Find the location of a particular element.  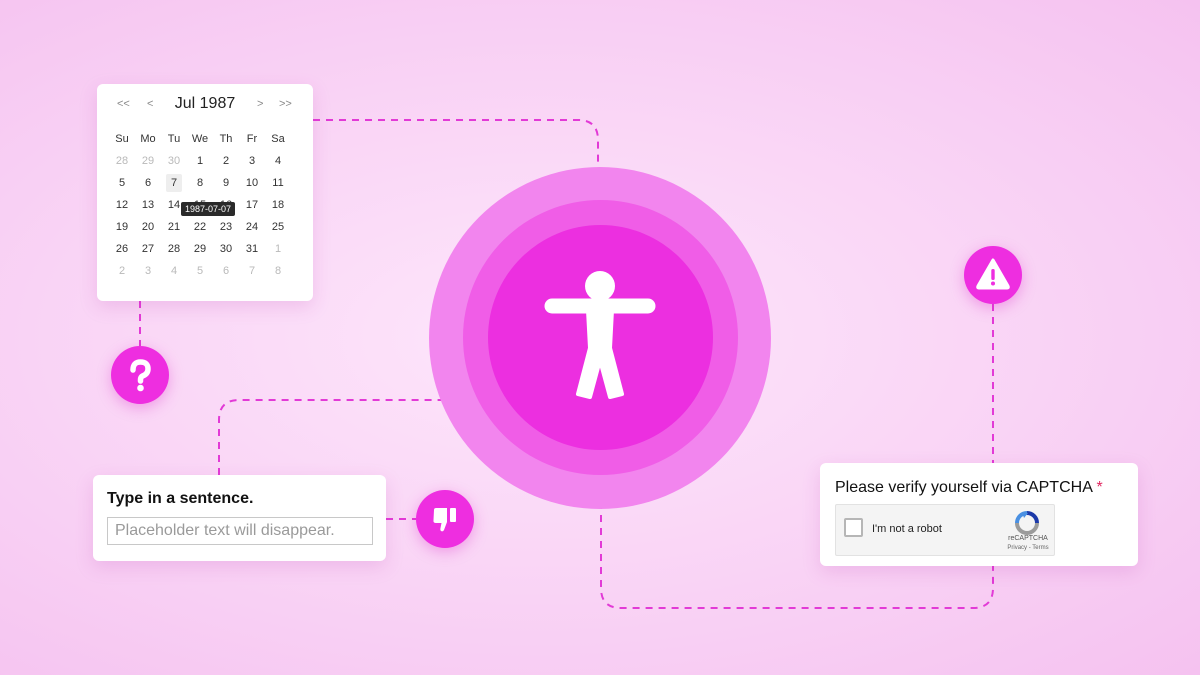

calendar-day-label: 14 is located at coordinates (174, 205).